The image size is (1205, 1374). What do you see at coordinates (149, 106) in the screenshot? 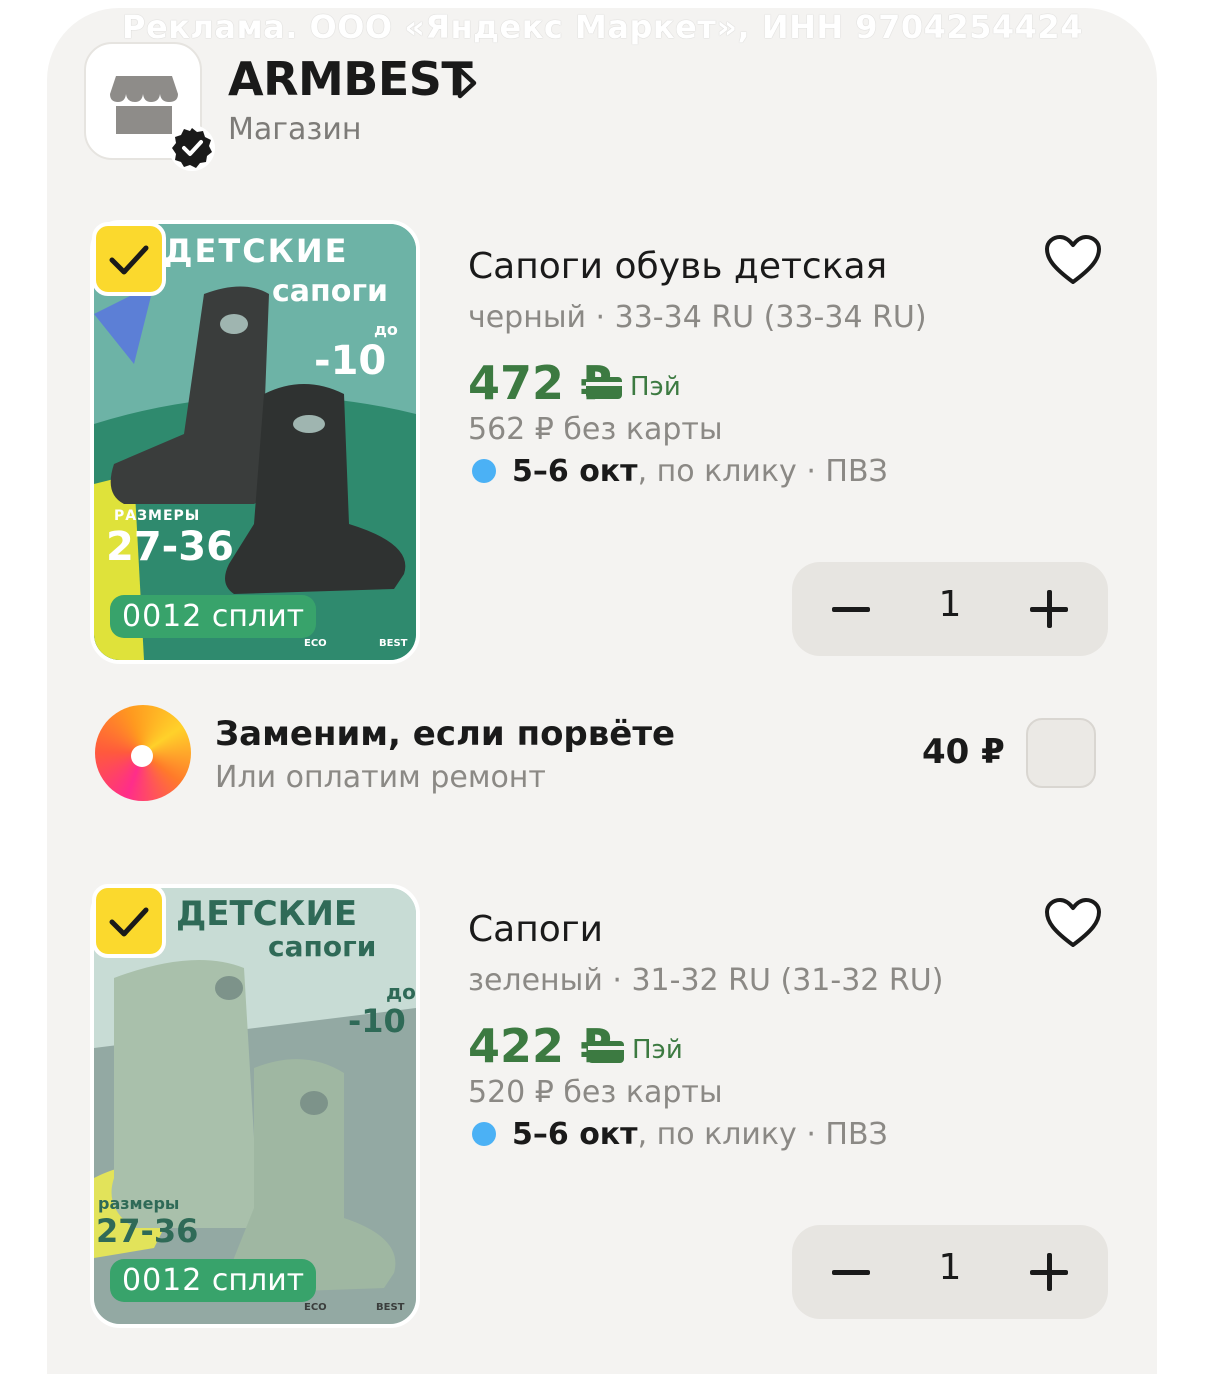
I see `shop-logo` at bounding box center [149, 106].